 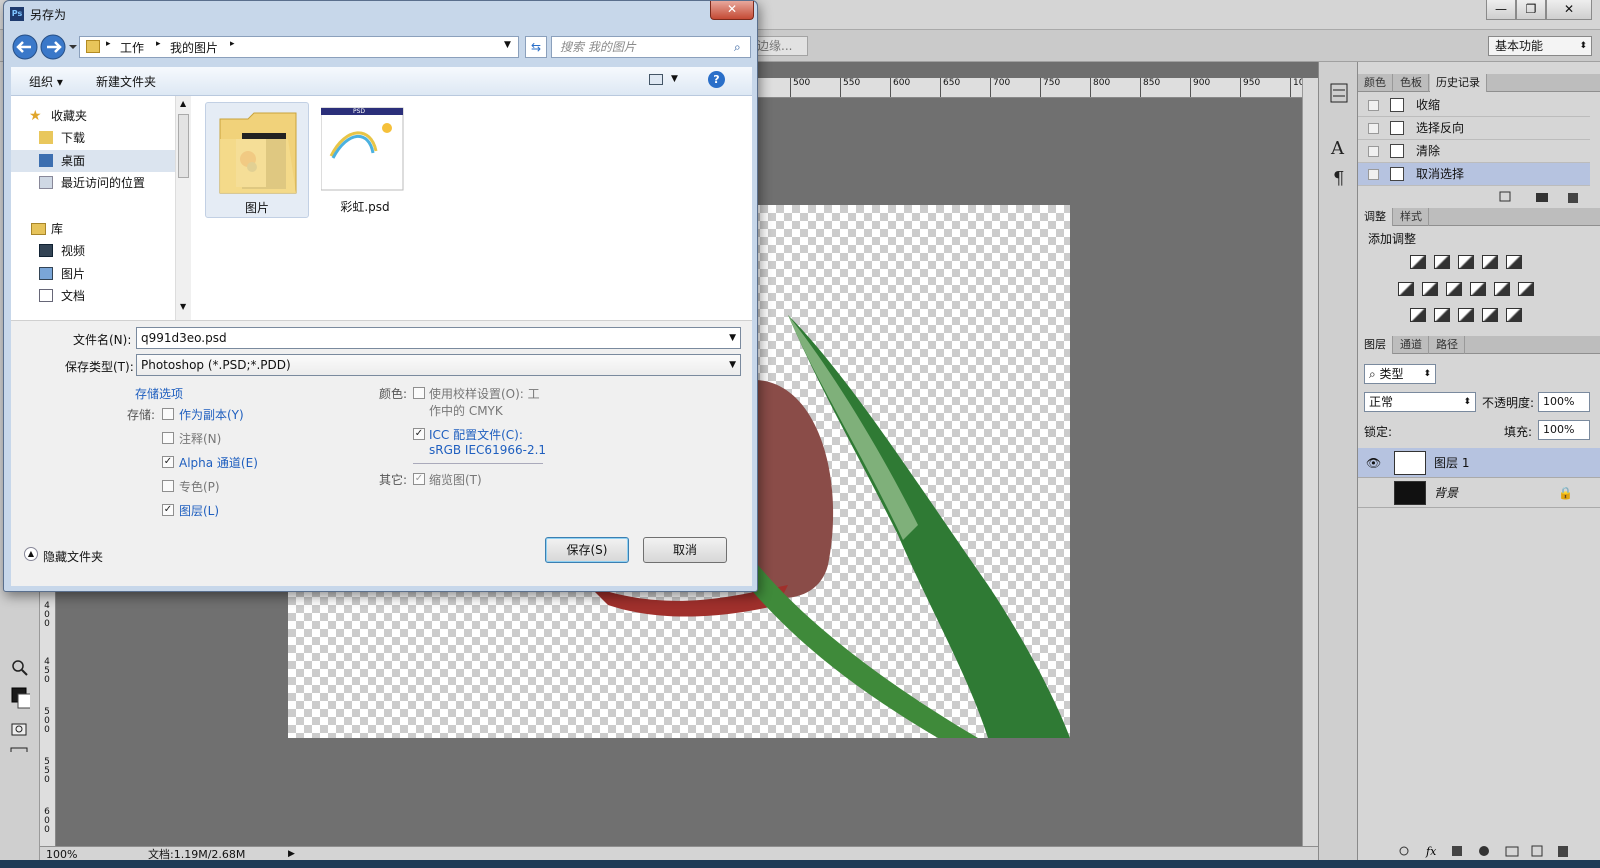 What do you see at coordinates (57, 229) in the screenshot?
I see `nav-label: 库` at bounding box center [57, 229].